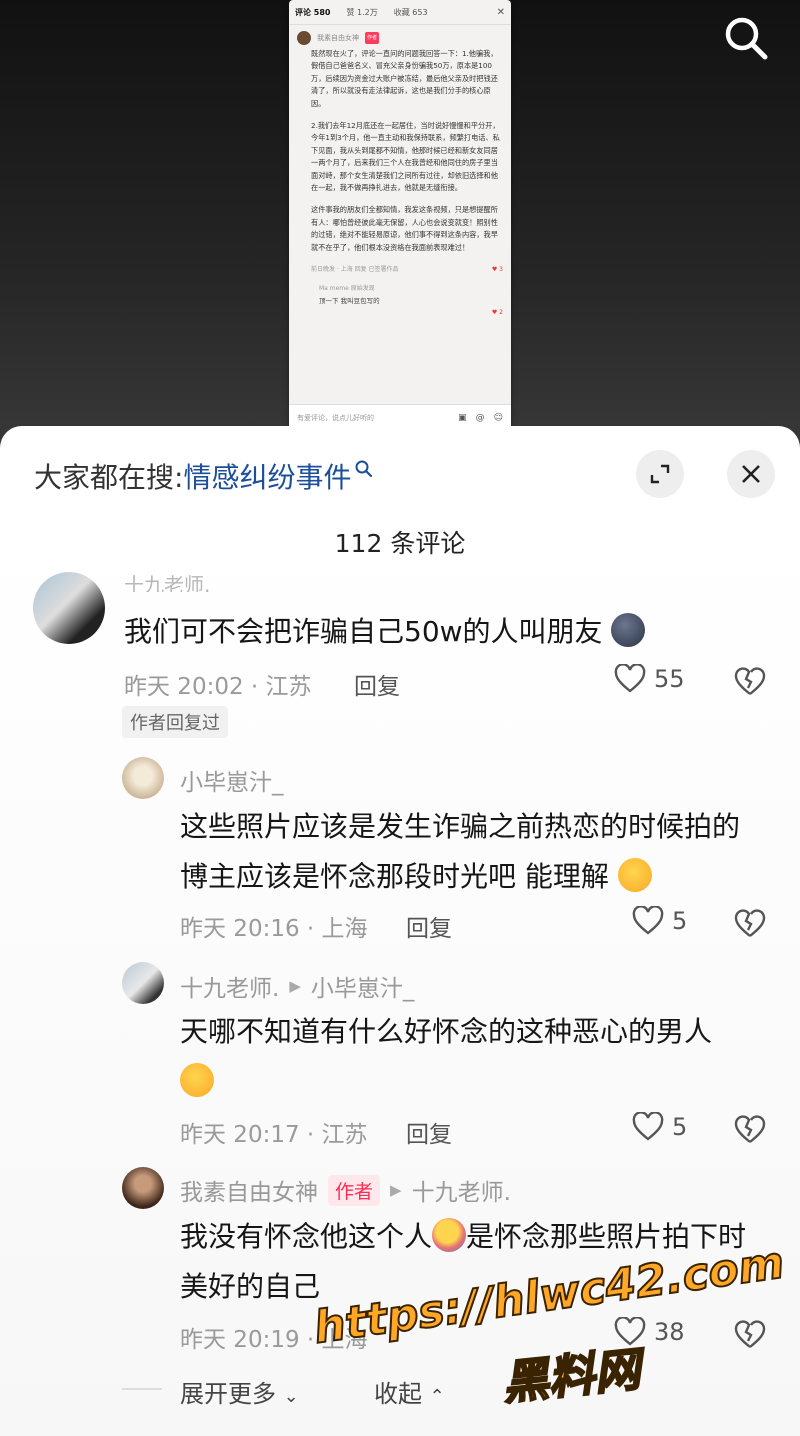  I want to click on unamused-emoji-icon, so click(197, 1080).